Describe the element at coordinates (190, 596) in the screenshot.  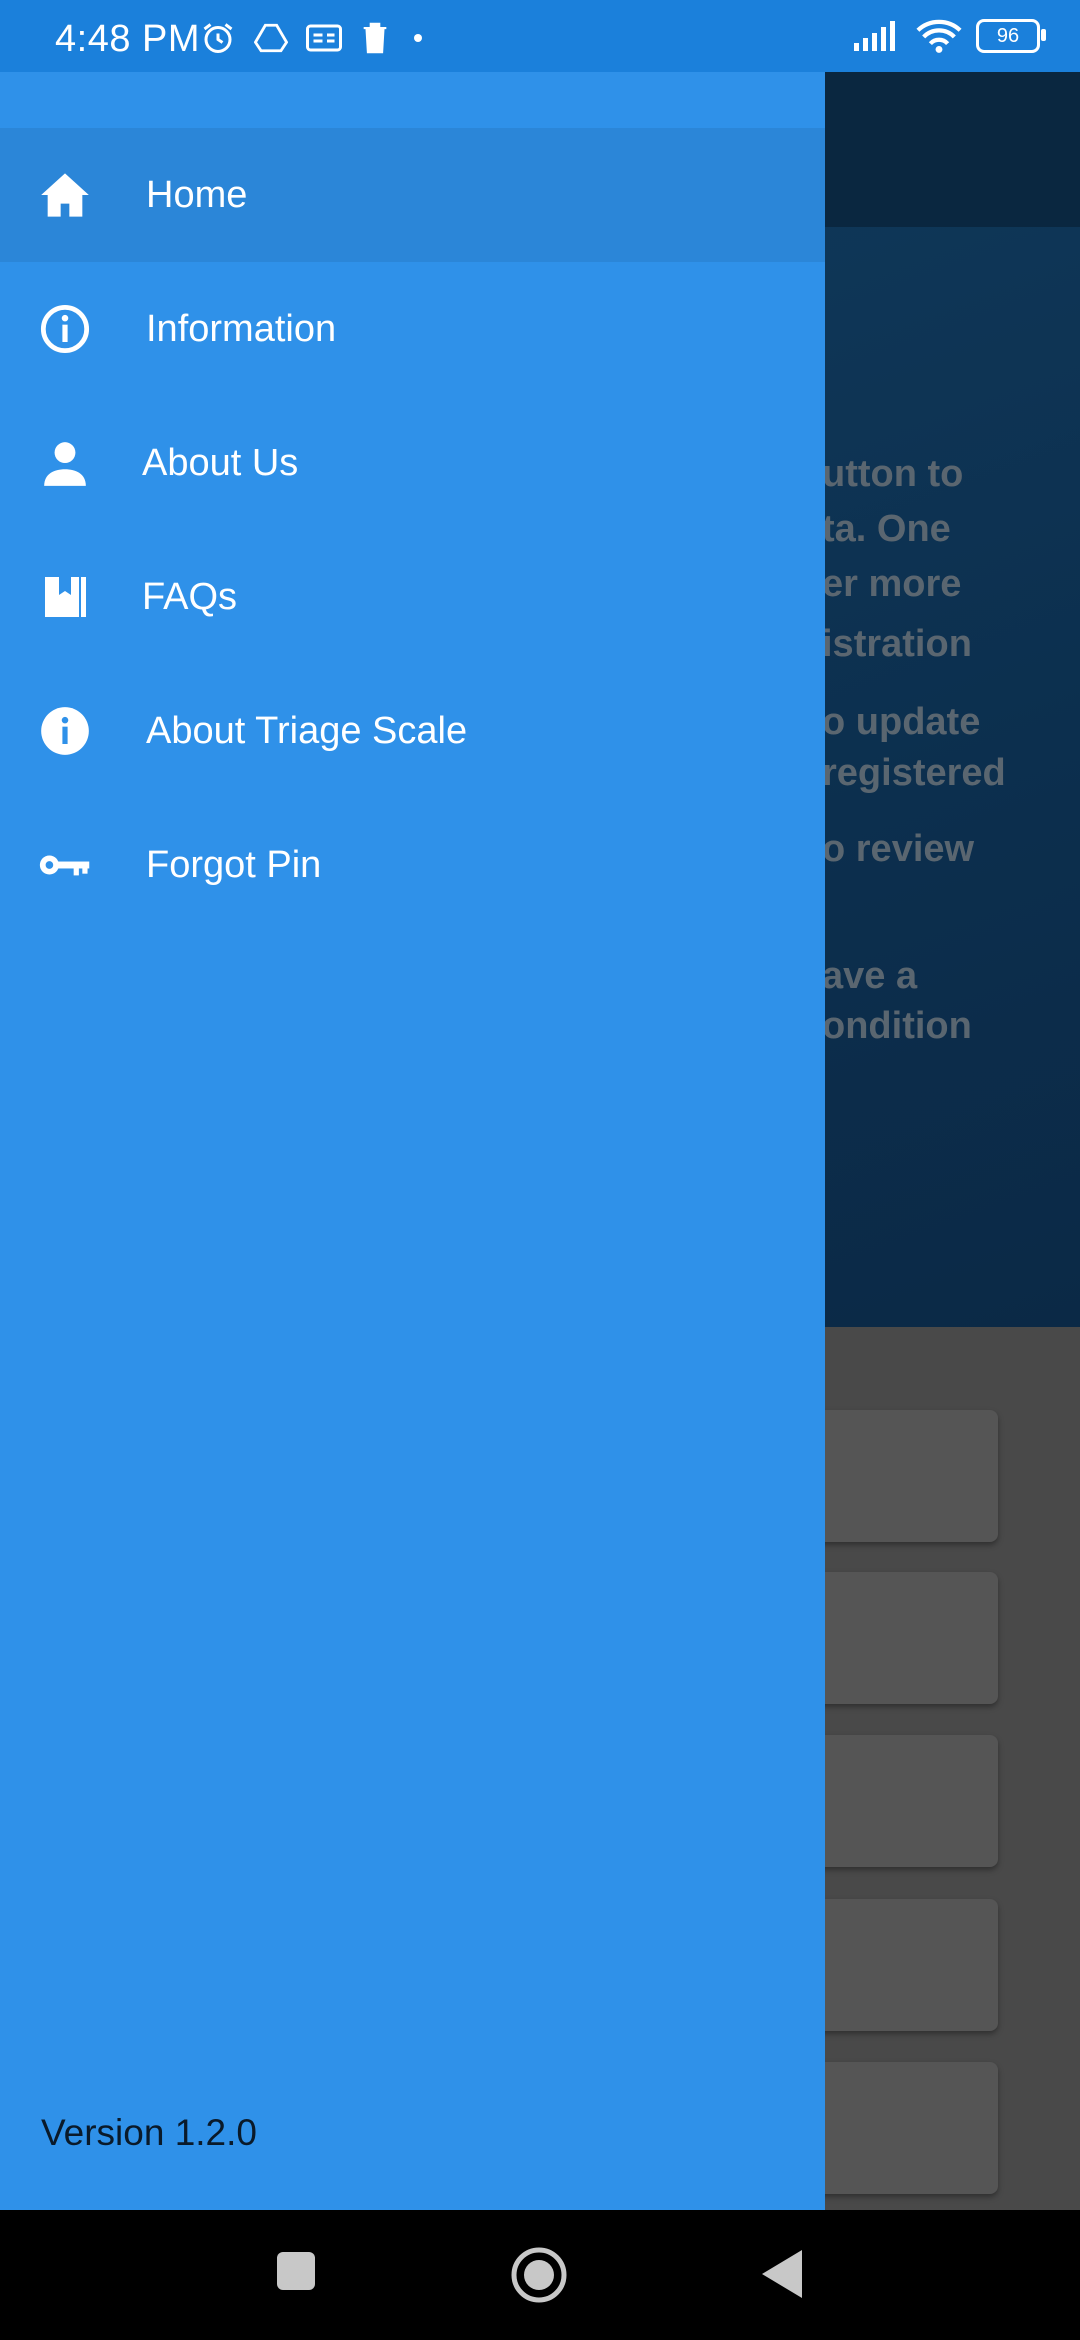
I see `drawer-item-label: FAQs` at that location.